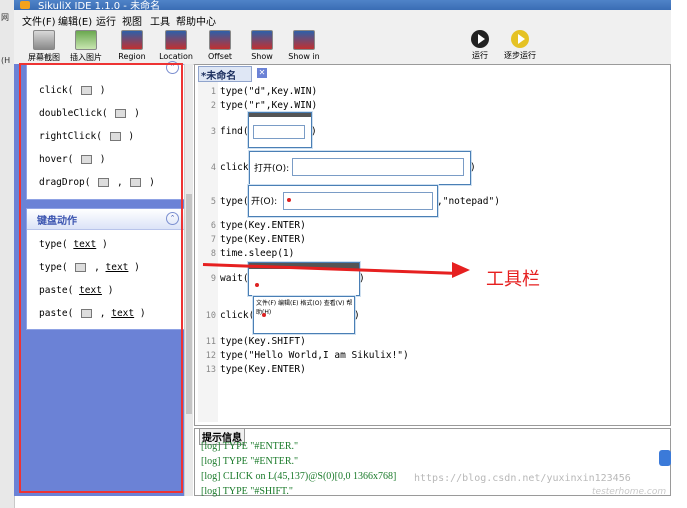  I want to click on capture-button: 屏幕截图, so click(44, 47).